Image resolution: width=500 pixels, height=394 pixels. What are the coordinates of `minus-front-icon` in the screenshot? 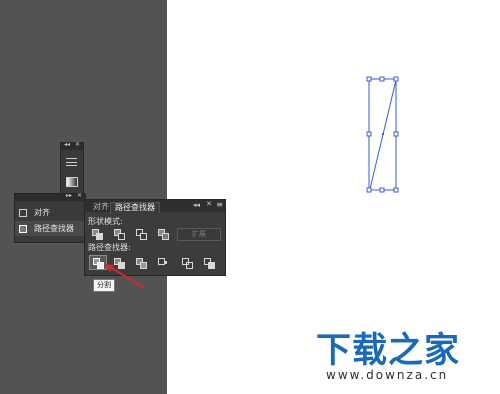 It's located at (120, 234).